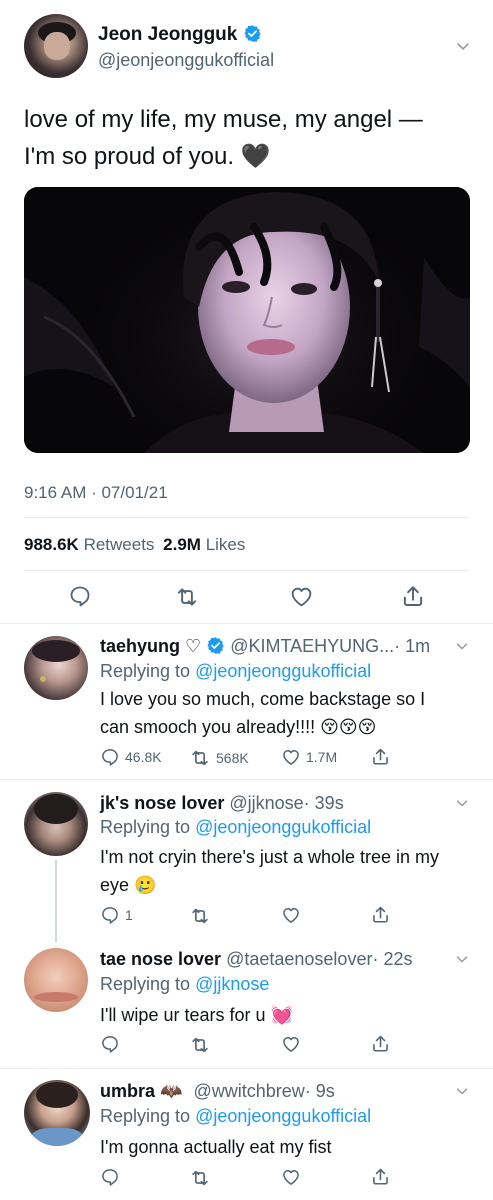  I want to click on like-count: 1.7M, so click(322, 757).